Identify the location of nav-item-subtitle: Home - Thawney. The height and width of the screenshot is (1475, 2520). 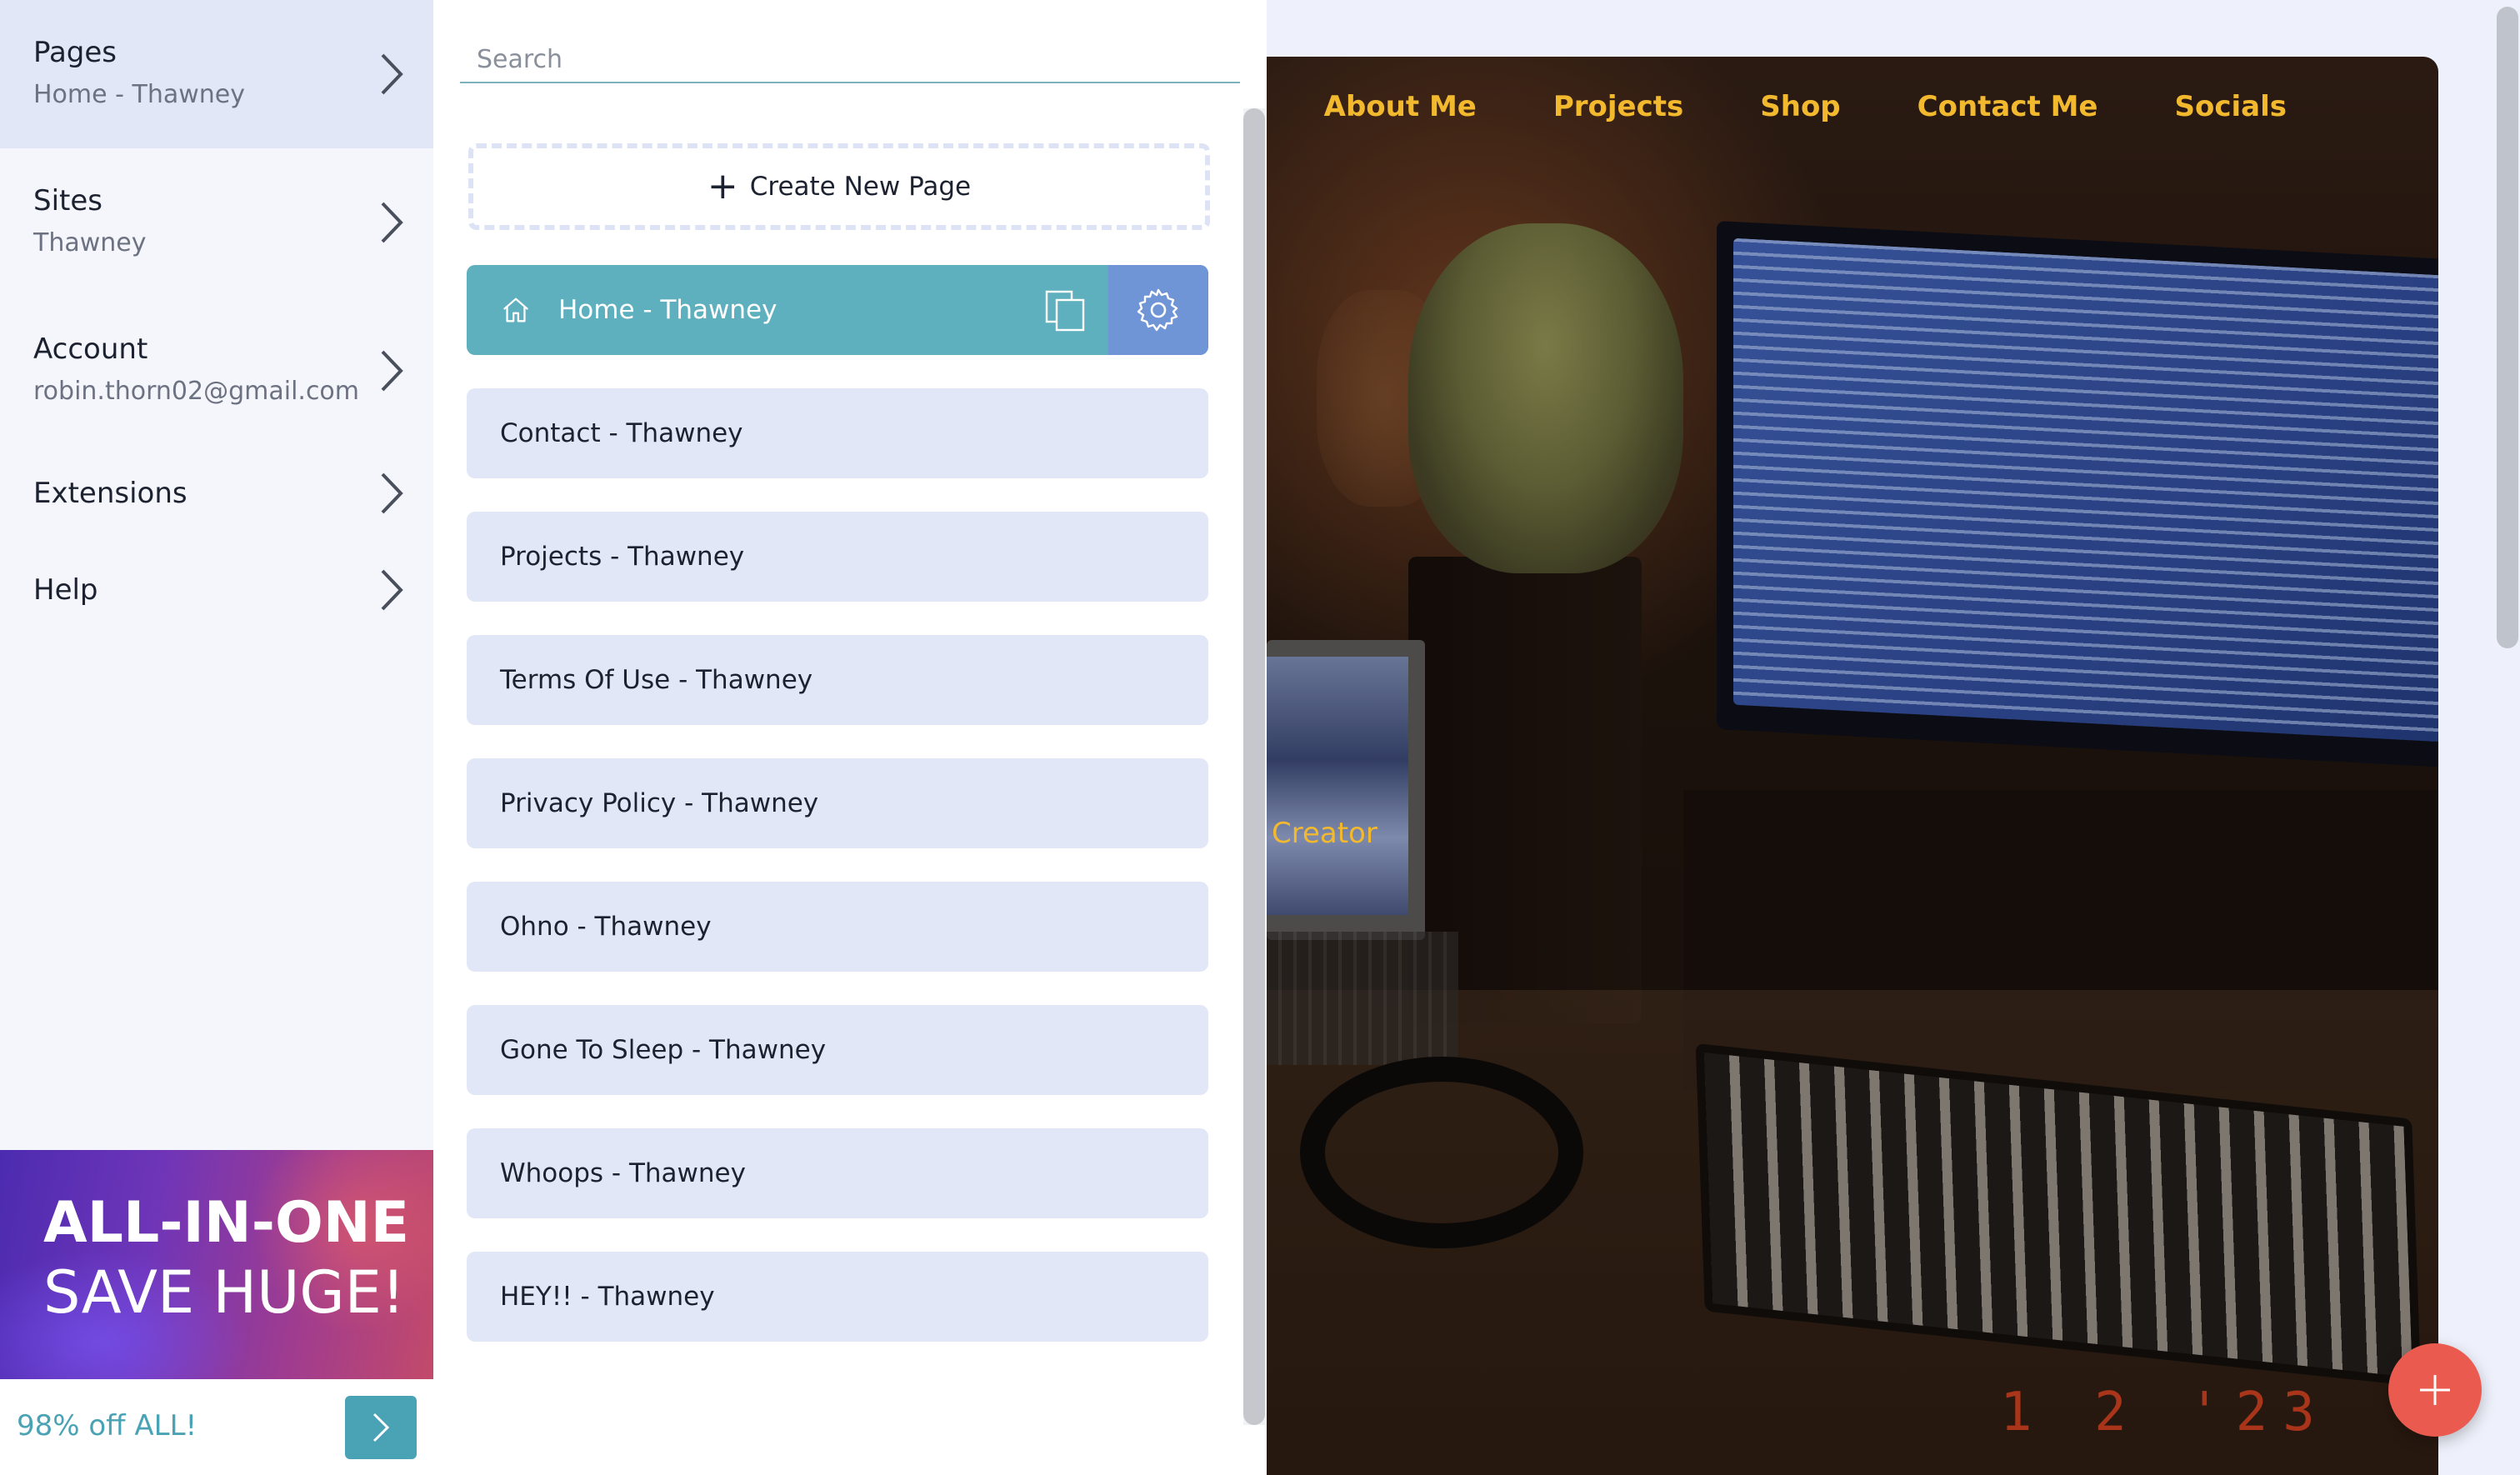
(139, 94).